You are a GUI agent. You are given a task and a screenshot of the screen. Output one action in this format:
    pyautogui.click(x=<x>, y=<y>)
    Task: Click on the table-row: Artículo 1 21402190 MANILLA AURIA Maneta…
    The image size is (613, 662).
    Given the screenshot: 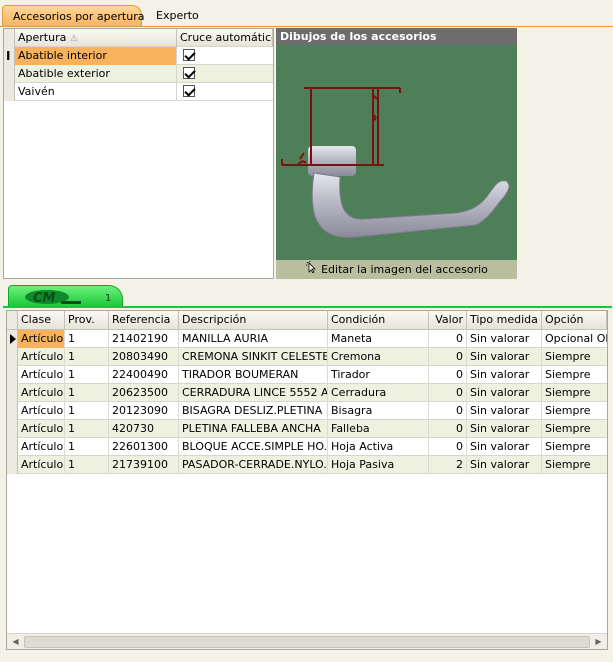 What is the action you would take?
    pyautogui.click(x=307, y=339)
    